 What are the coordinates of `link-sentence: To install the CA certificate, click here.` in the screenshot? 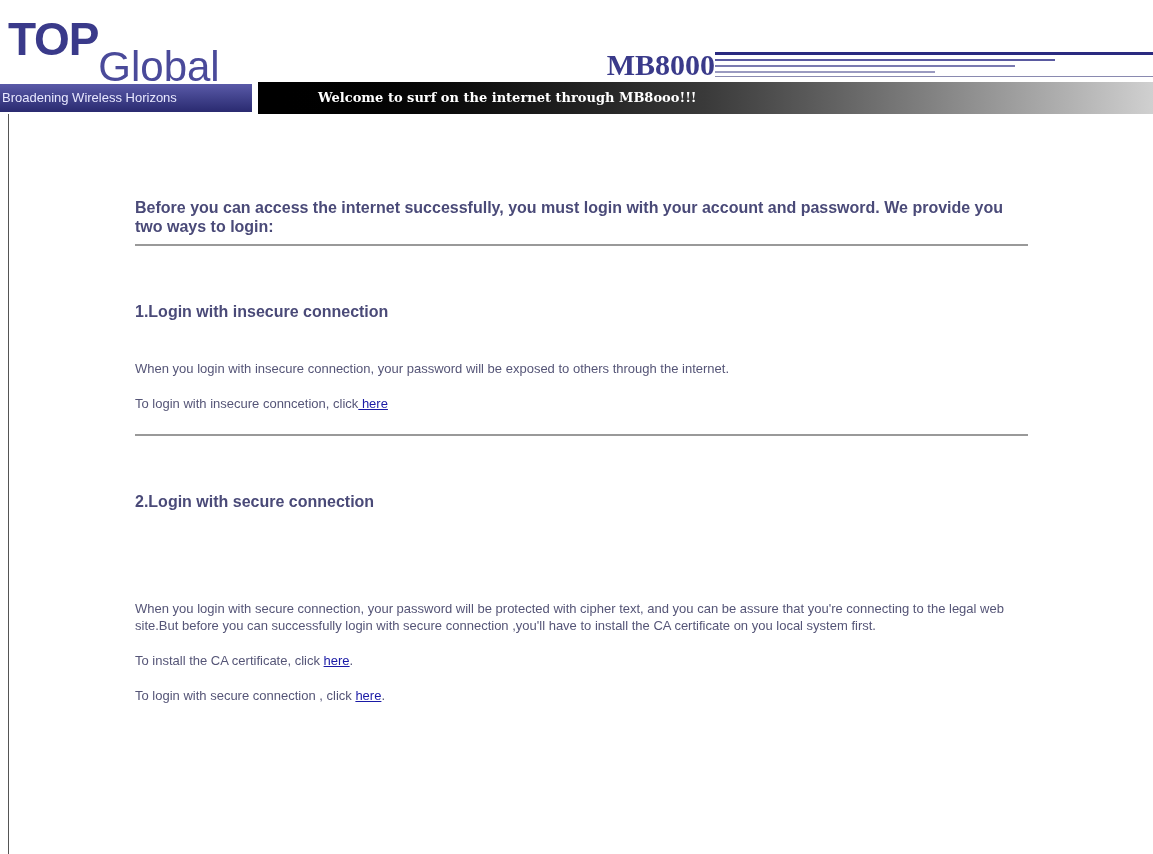 It's located at (245, 660).